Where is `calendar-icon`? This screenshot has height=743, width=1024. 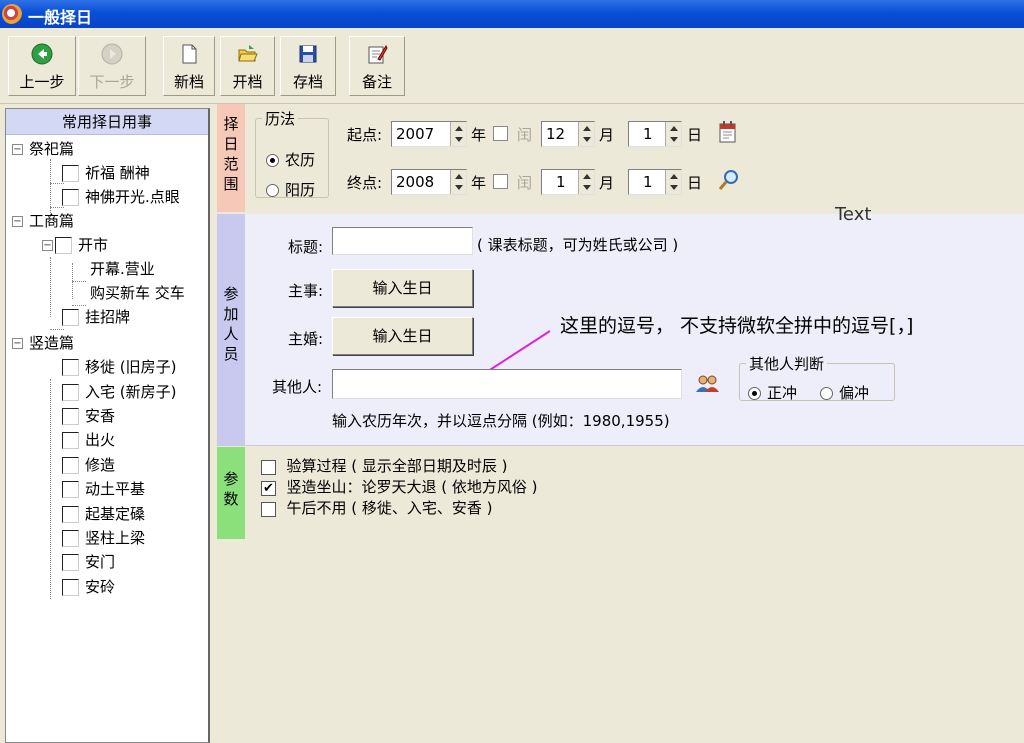
calendar-icon is located at coordinates (728, 132).